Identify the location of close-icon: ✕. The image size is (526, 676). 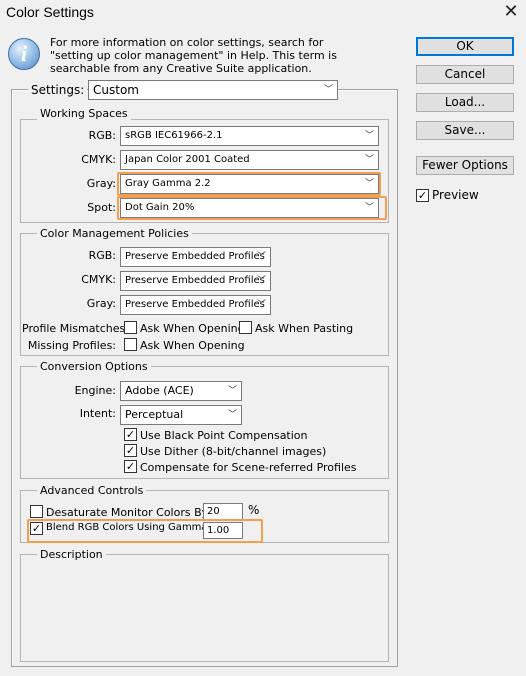
(511, 12).